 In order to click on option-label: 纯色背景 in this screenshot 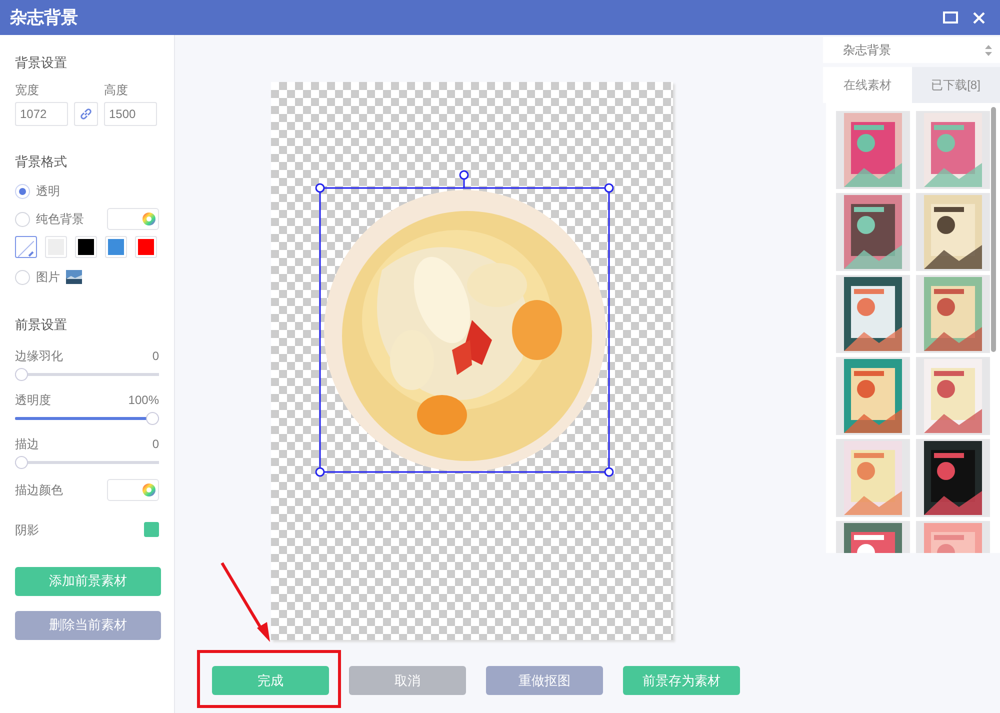, I will do `click(60, 219)`.